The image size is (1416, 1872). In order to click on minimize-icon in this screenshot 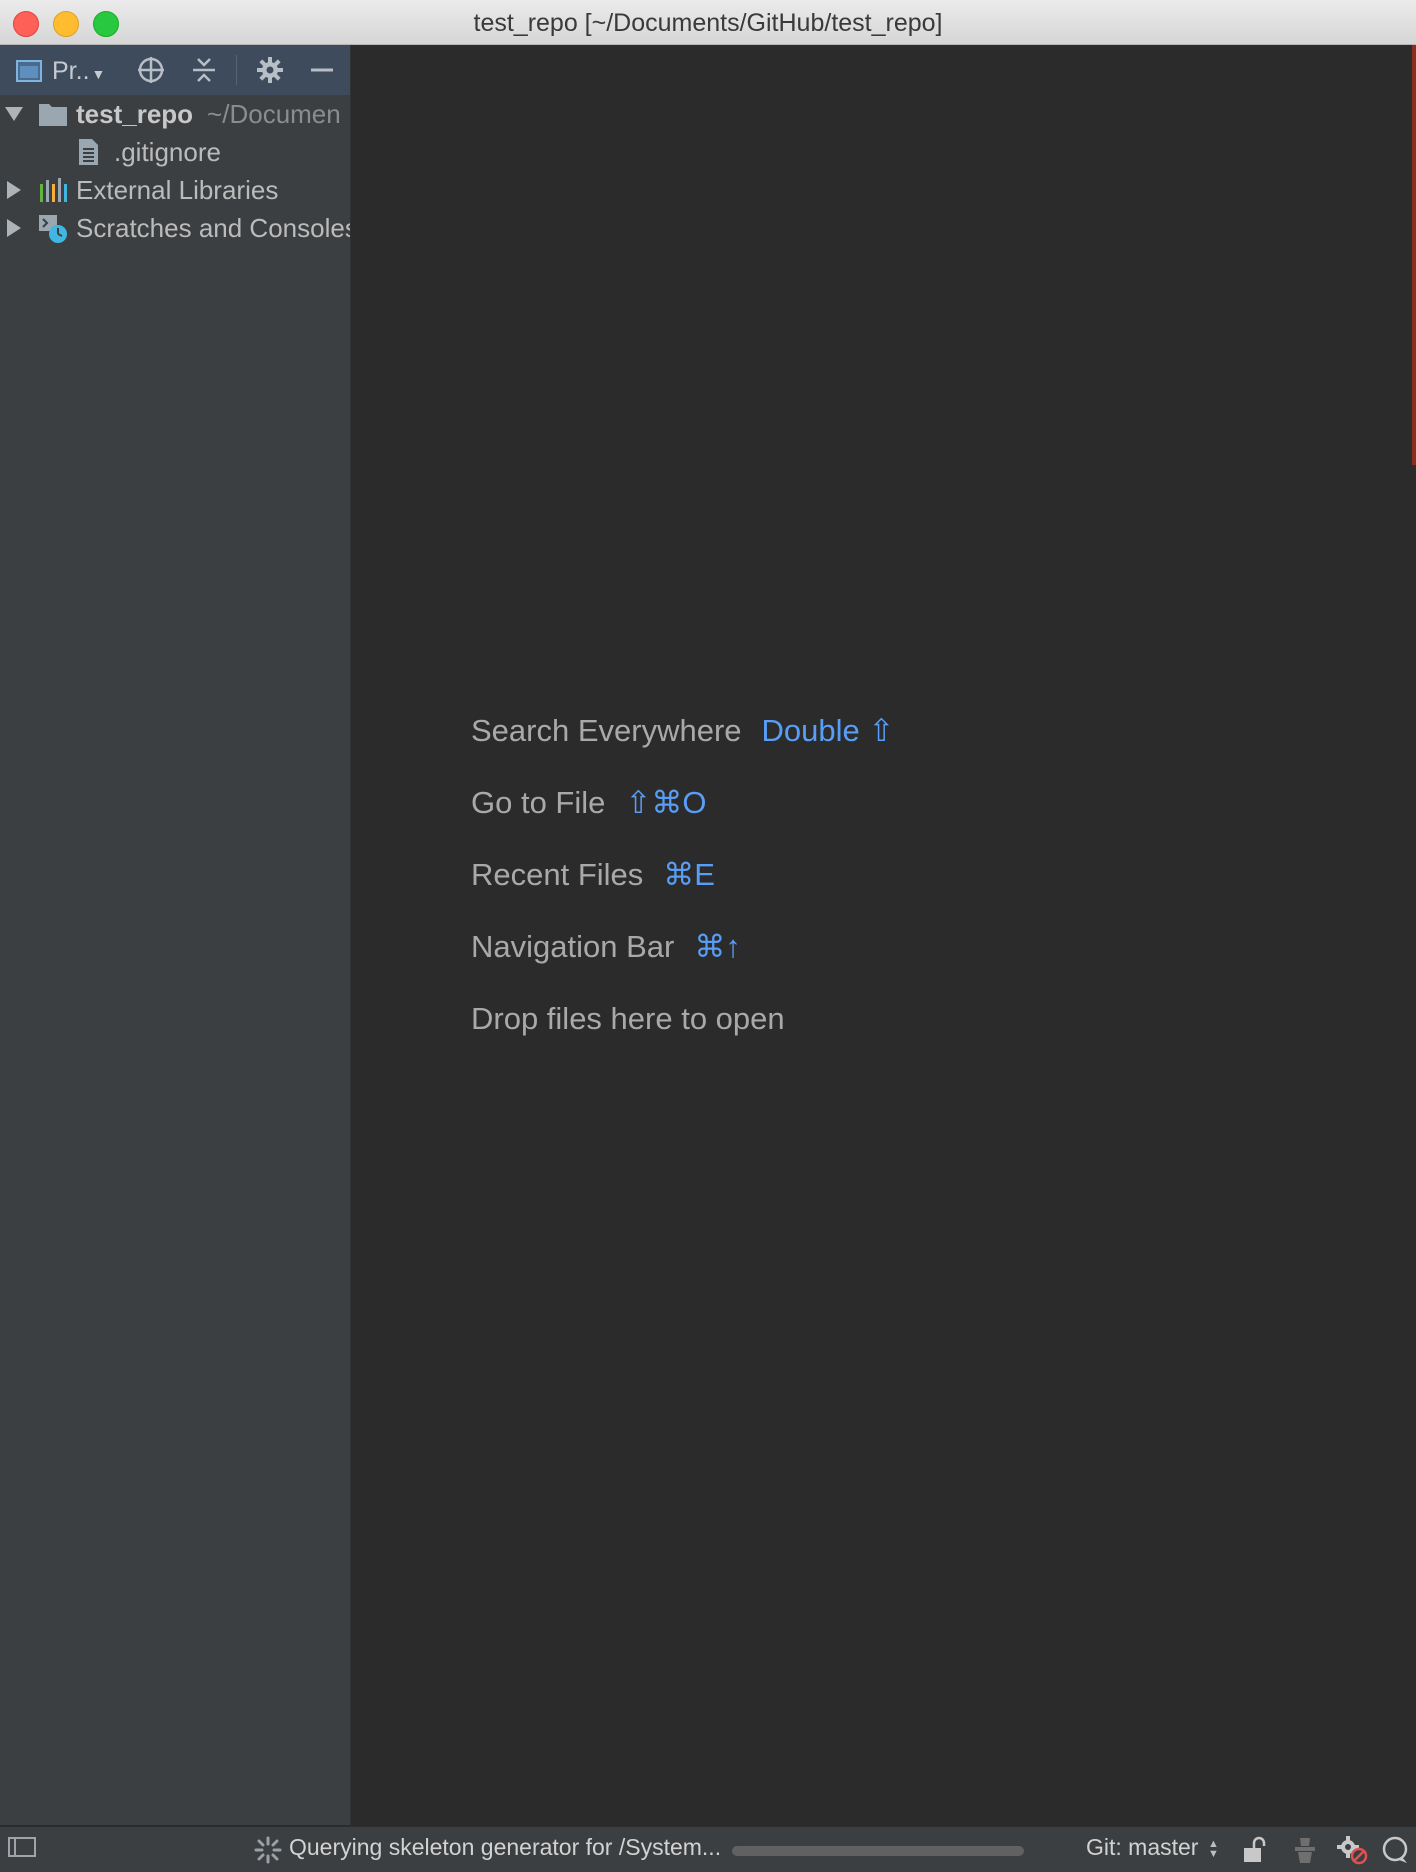, I will do `click(322, 70)`.